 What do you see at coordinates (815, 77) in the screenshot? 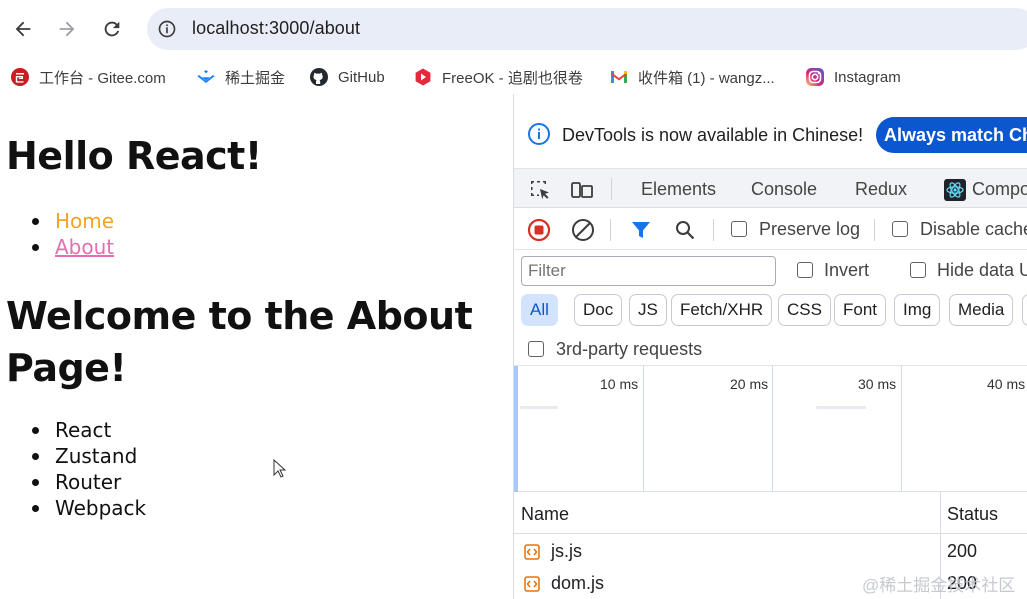
I see `instagram-icon` at bounding box center [815, 77].